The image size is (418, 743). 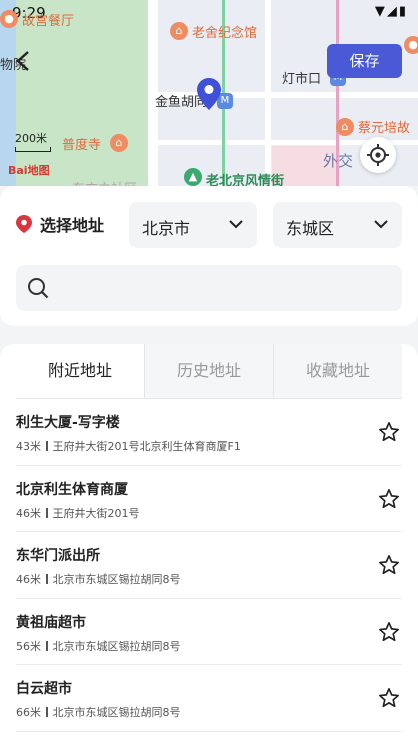 I want to click on tab-bar: 附近地址 历史地址 收藏地址, so click(x=209, y=371).